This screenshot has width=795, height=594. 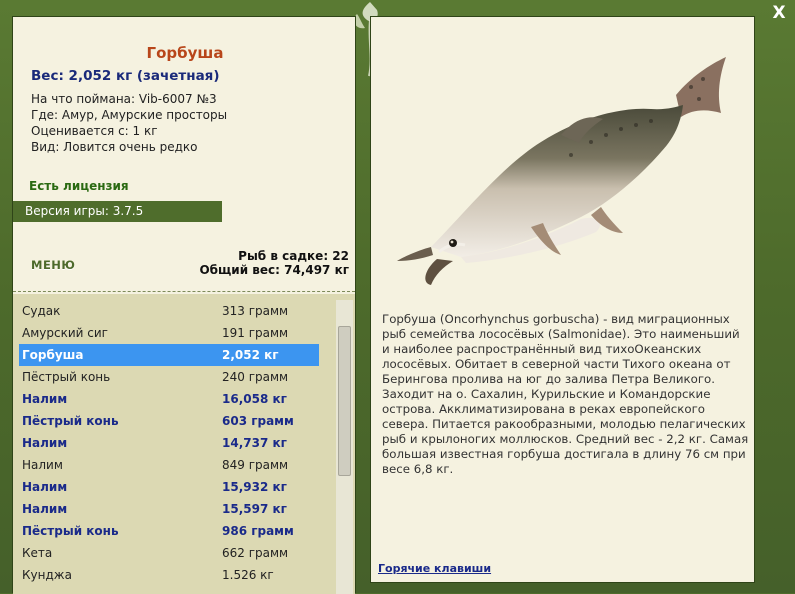 I want to click on list-item: Пёстрый конь 986 грамм, so click(x=169, y=531).